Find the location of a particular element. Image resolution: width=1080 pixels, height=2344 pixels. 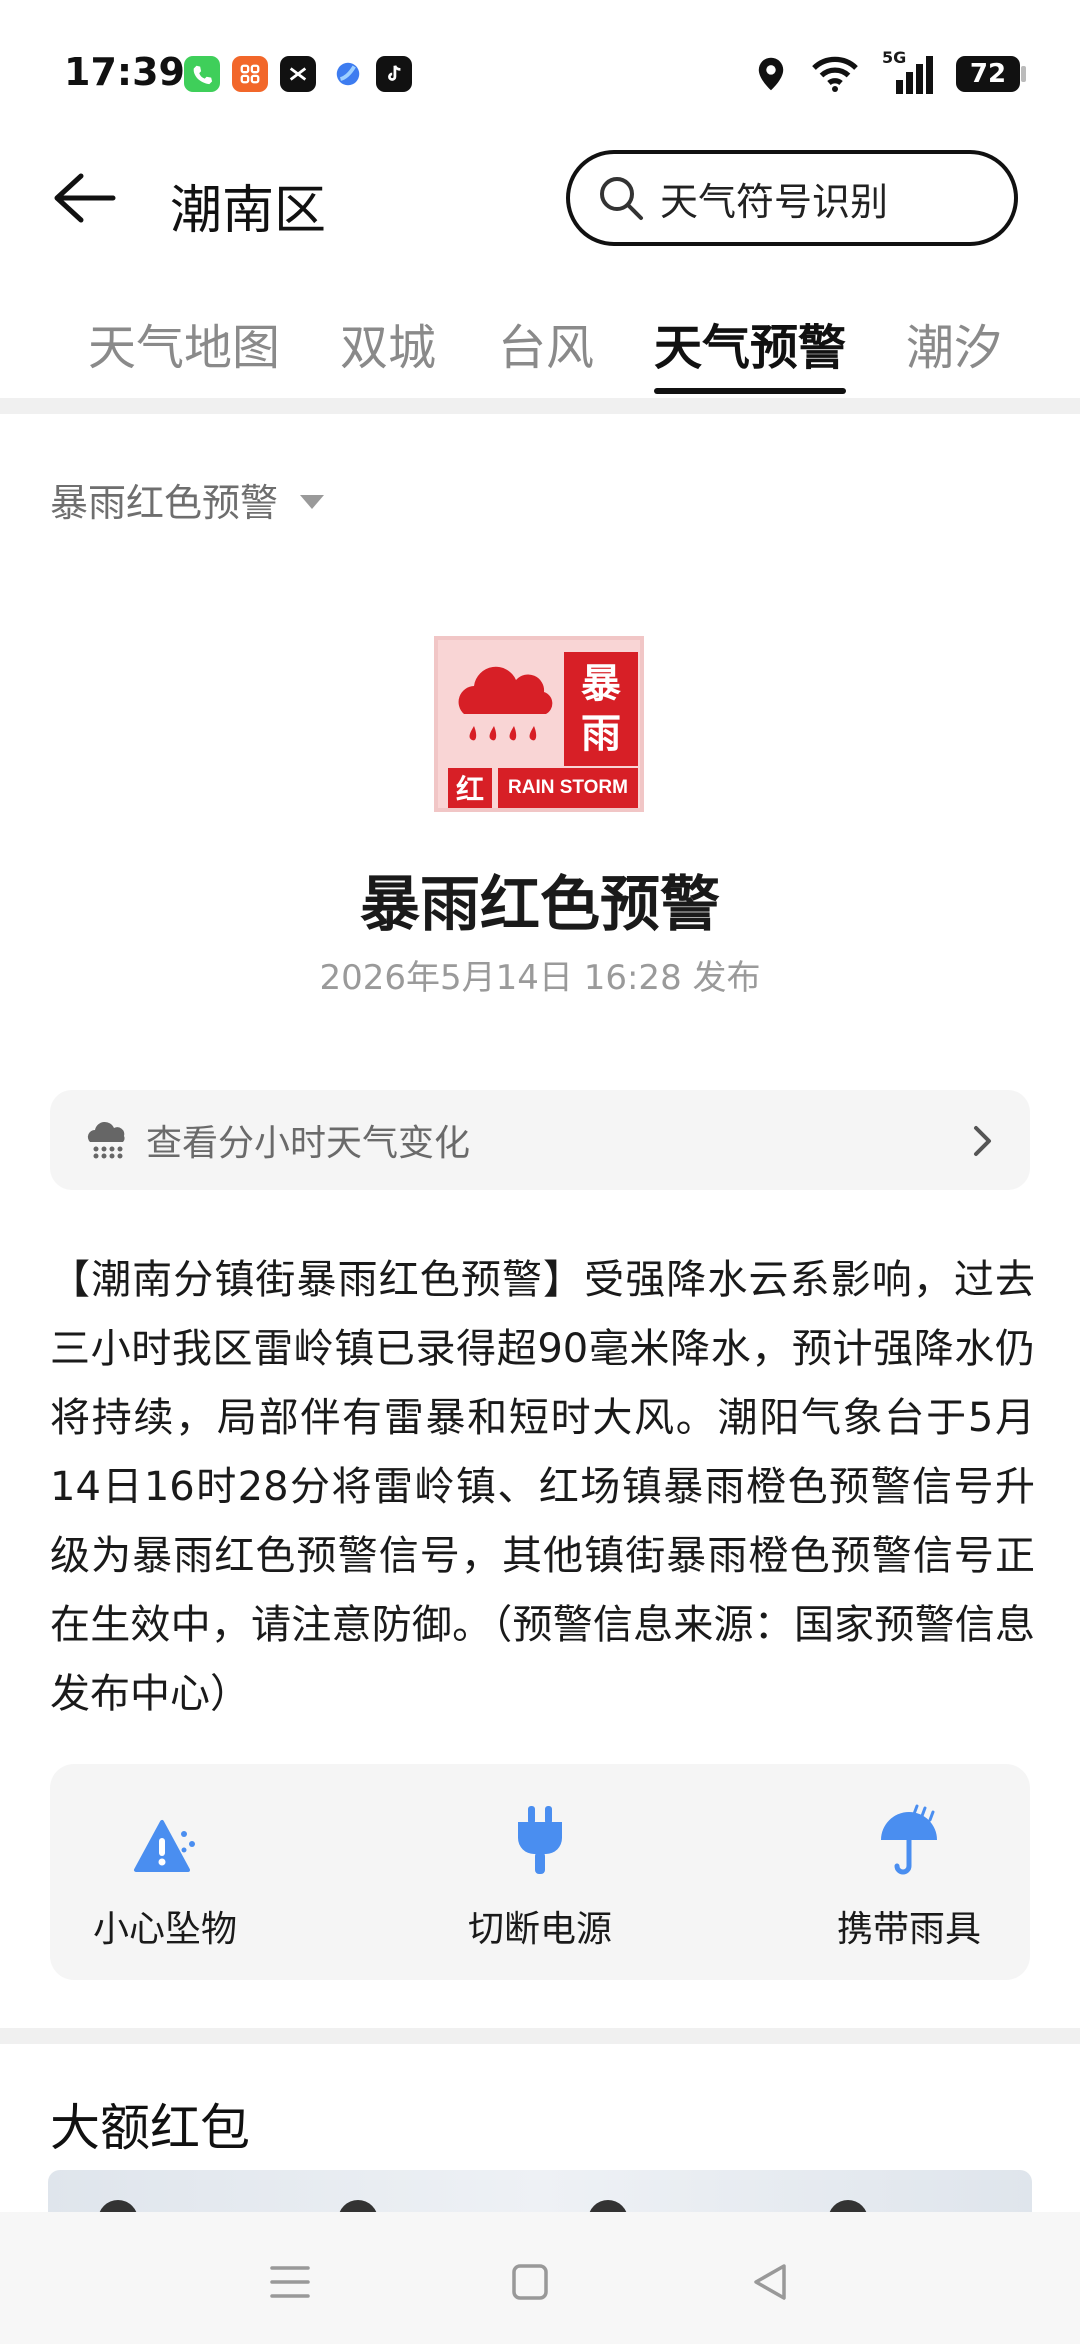

weather-symbol-search-button: 天气符号识别 is located at coordinates (792, 198).